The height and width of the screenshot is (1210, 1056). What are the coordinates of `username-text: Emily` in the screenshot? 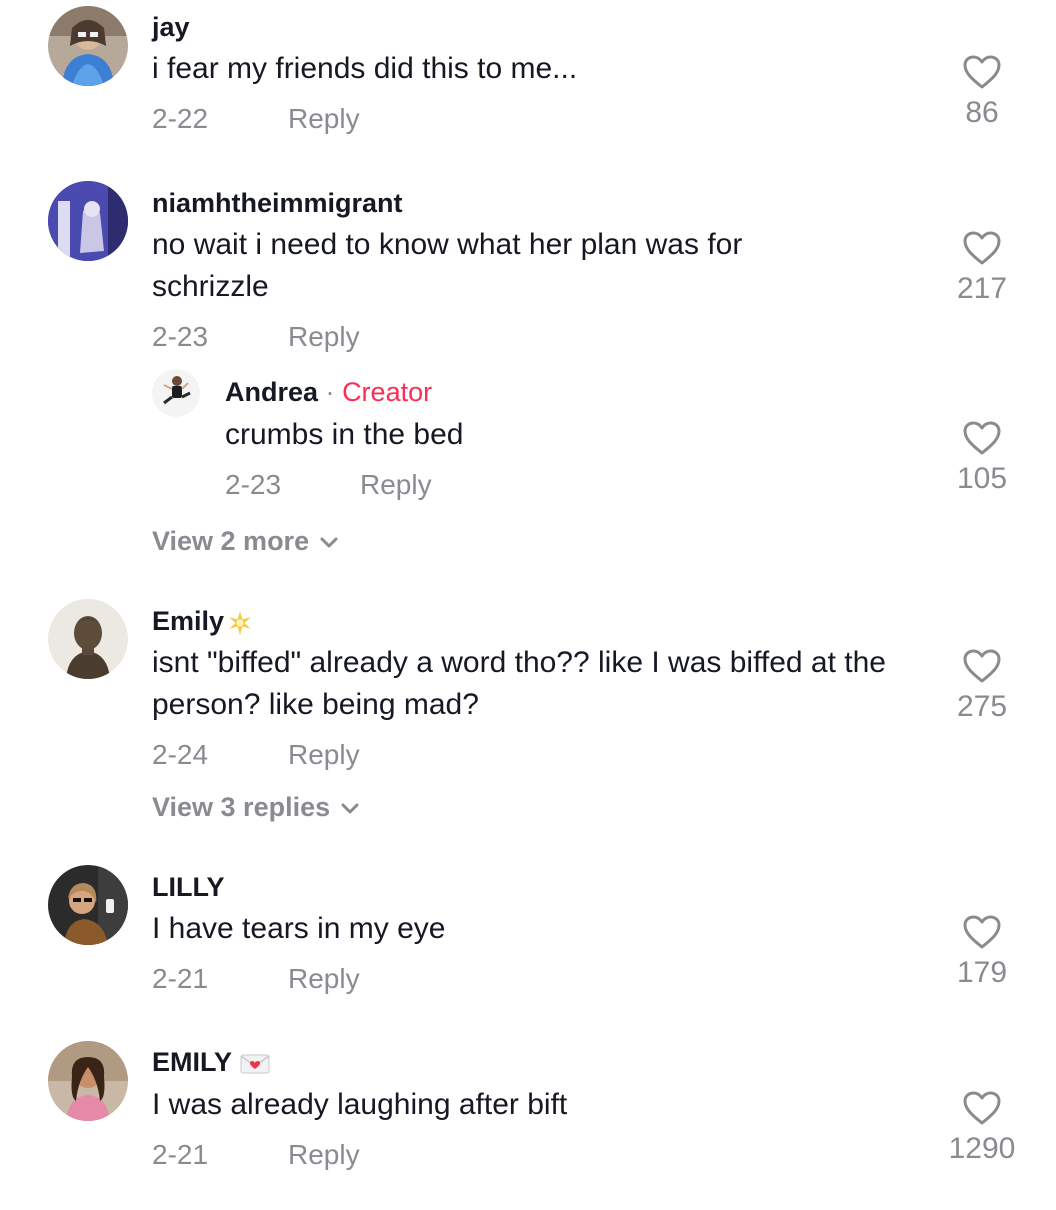 It's located at (188, 621).